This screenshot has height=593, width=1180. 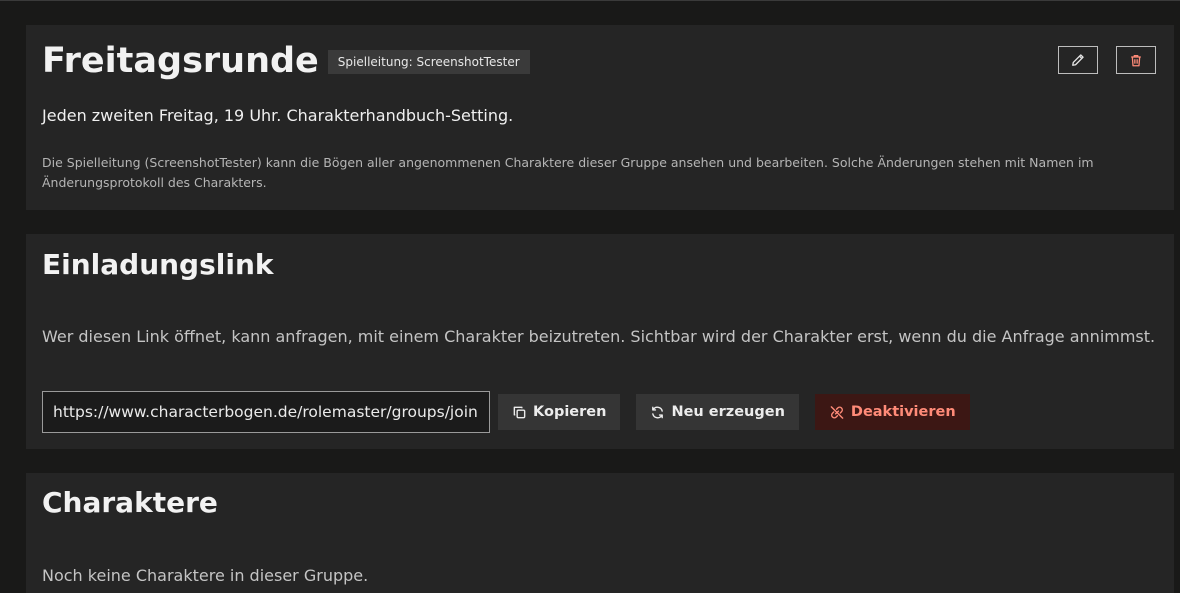 I want to click on pencil-icon, so click(x=1078, y=60).